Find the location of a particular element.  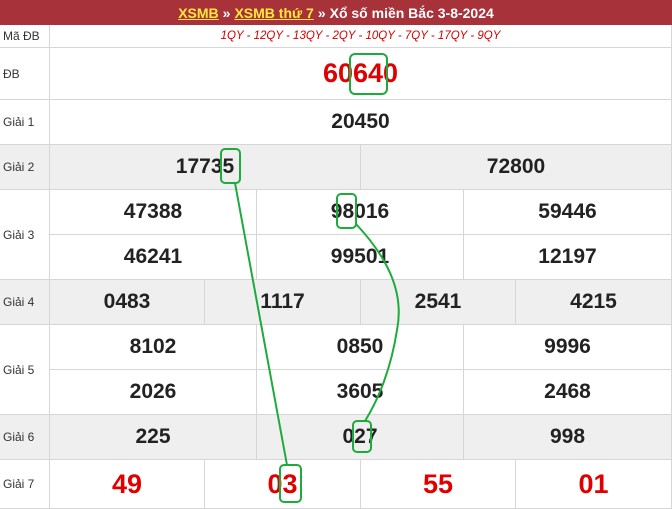

g2-label: Giải 2 is located at coordinates (25, 167).